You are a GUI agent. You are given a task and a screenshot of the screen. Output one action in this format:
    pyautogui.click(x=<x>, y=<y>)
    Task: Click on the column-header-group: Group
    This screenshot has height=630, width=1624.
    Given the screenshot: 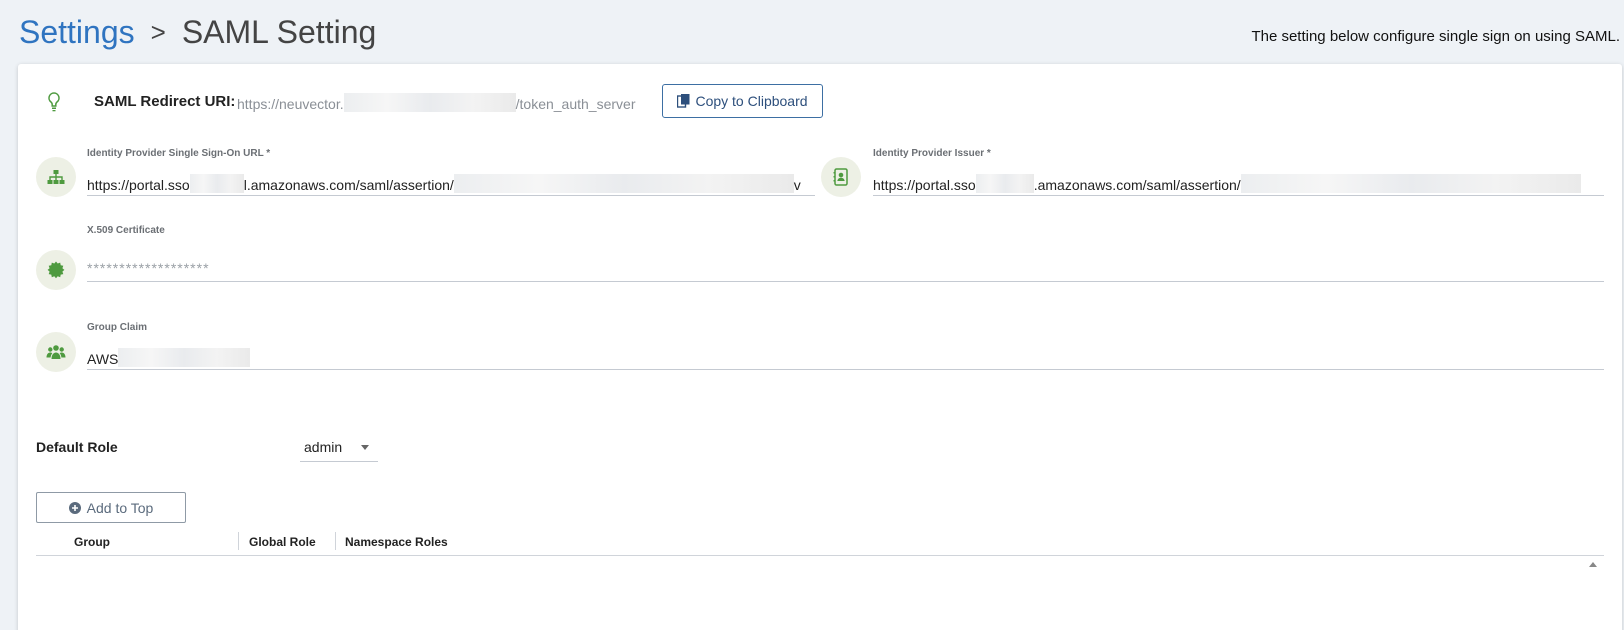 What is the action you would take?
    pyautogui.click(x=92, y=542)
    